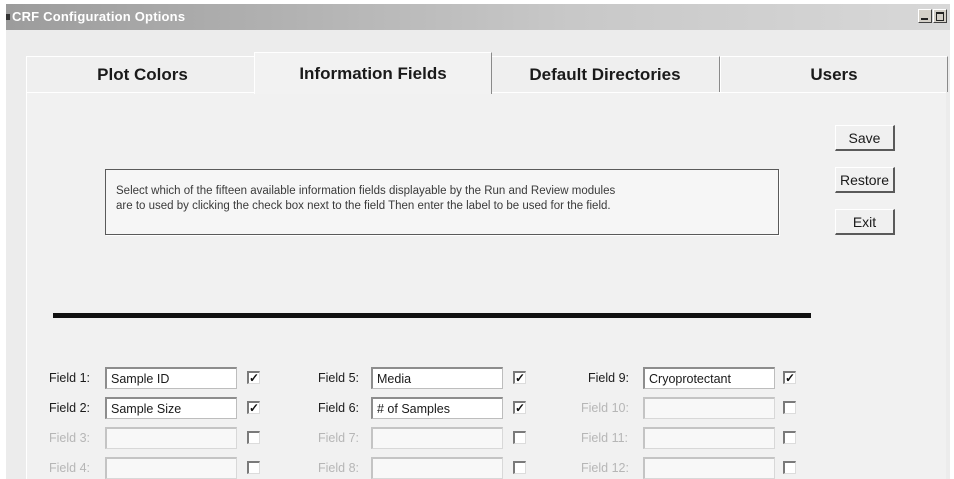  I want to click on tab-plot-colors: Plot Colors, so click(142, 74).